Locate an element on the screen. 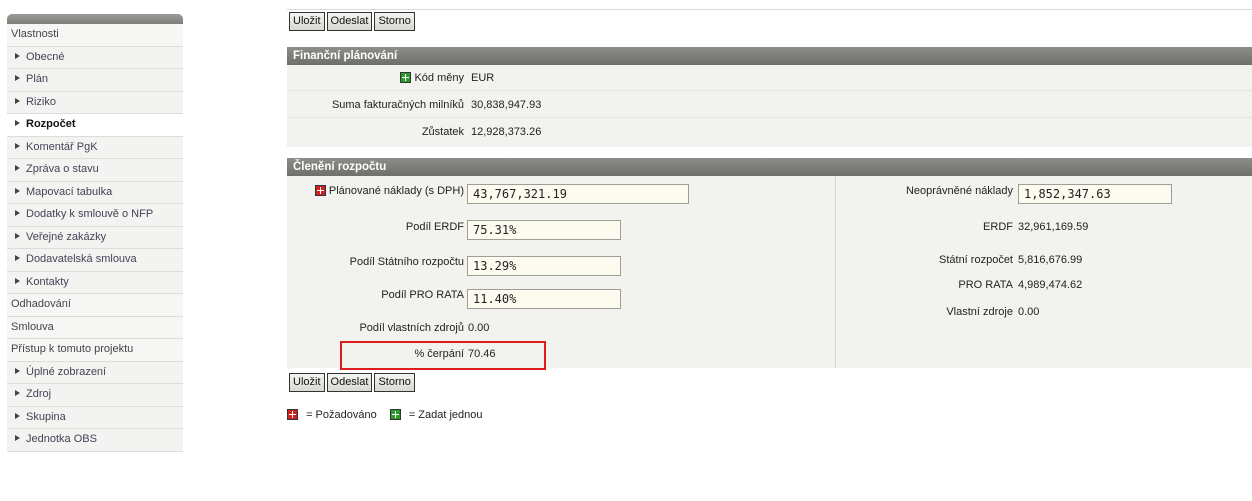 Image resolution: width=1252 pixels, height=501 pixels. sidebar-item-label: Obecné is located at coordinates (45, 56).